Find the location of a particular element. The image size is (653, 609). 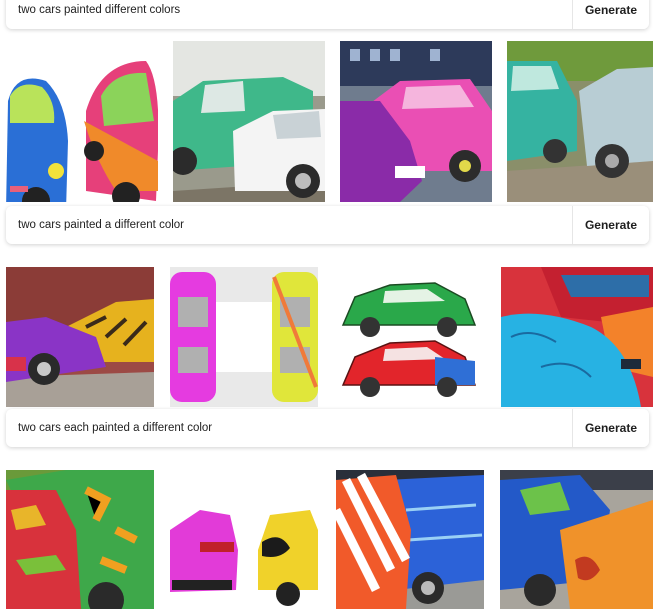

generate-button-1: Generate is located at coordinates (610, 14).